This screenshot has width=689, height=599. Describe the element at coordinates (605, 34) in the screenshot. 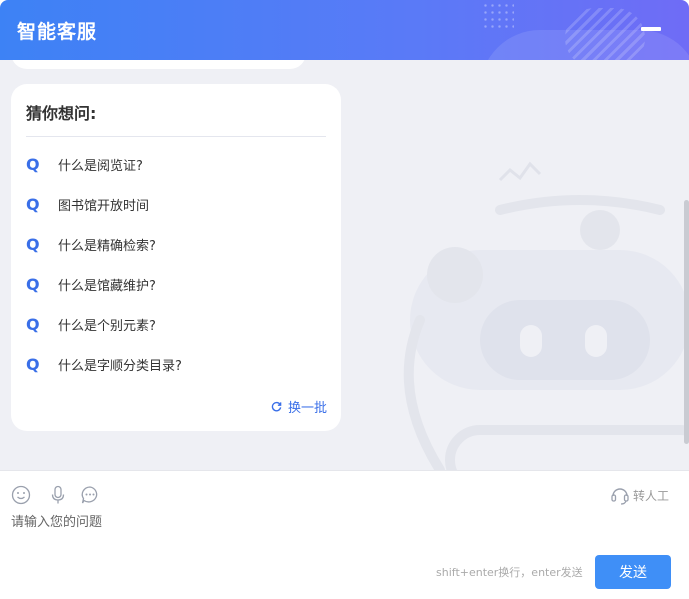

I see `header-decoration-stripes` at that location.